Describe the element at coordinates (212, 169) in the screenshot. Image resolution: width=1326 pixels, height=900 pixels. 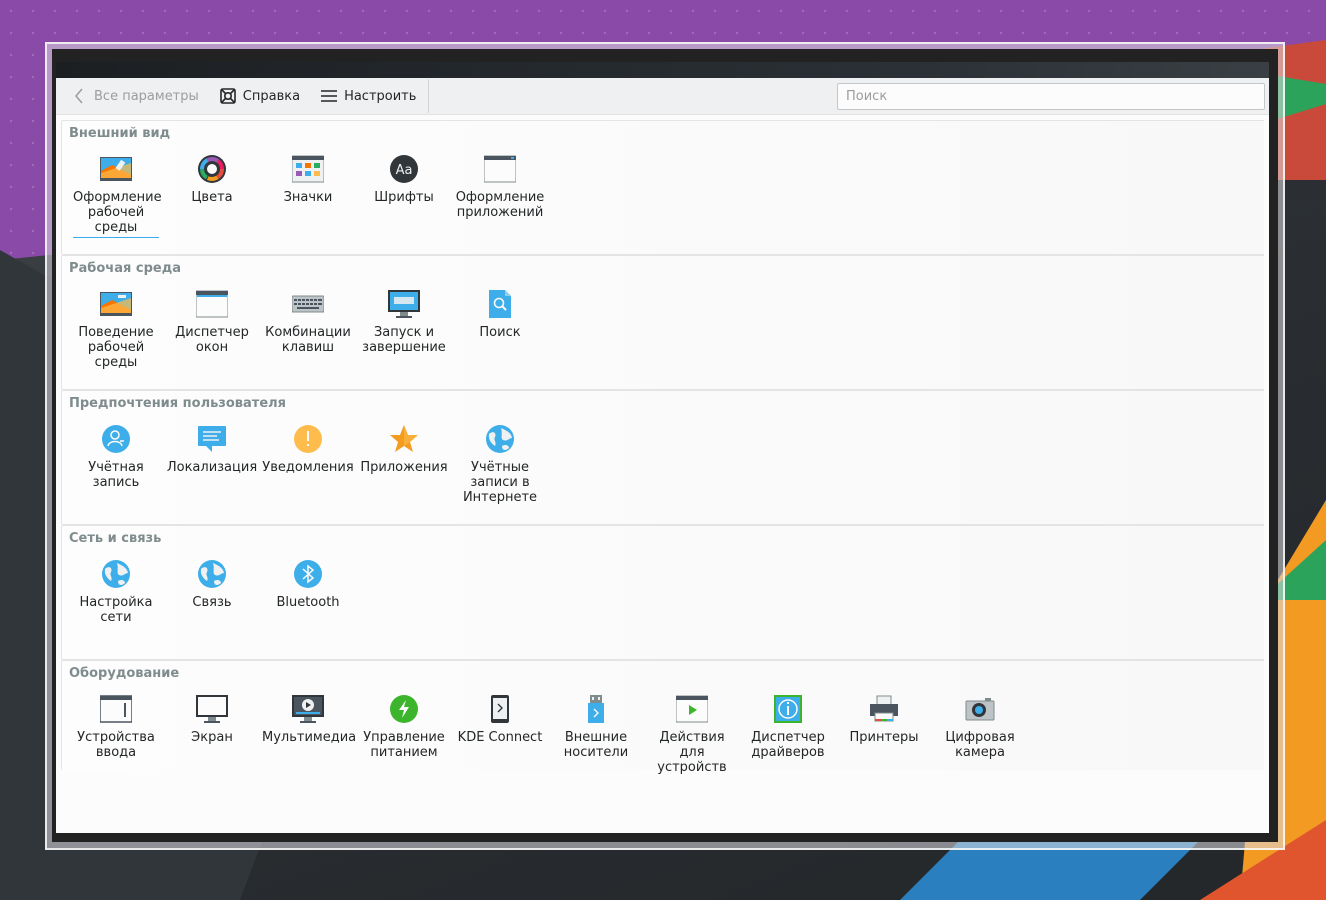
I see `colors-icon` at that location.